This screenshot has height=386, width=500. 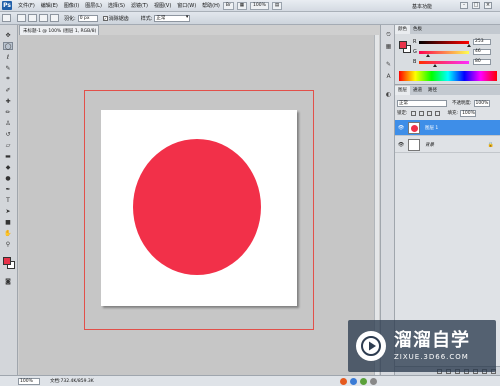 I want to click on menu-image: 图像(I), so click(x=71, y=5).